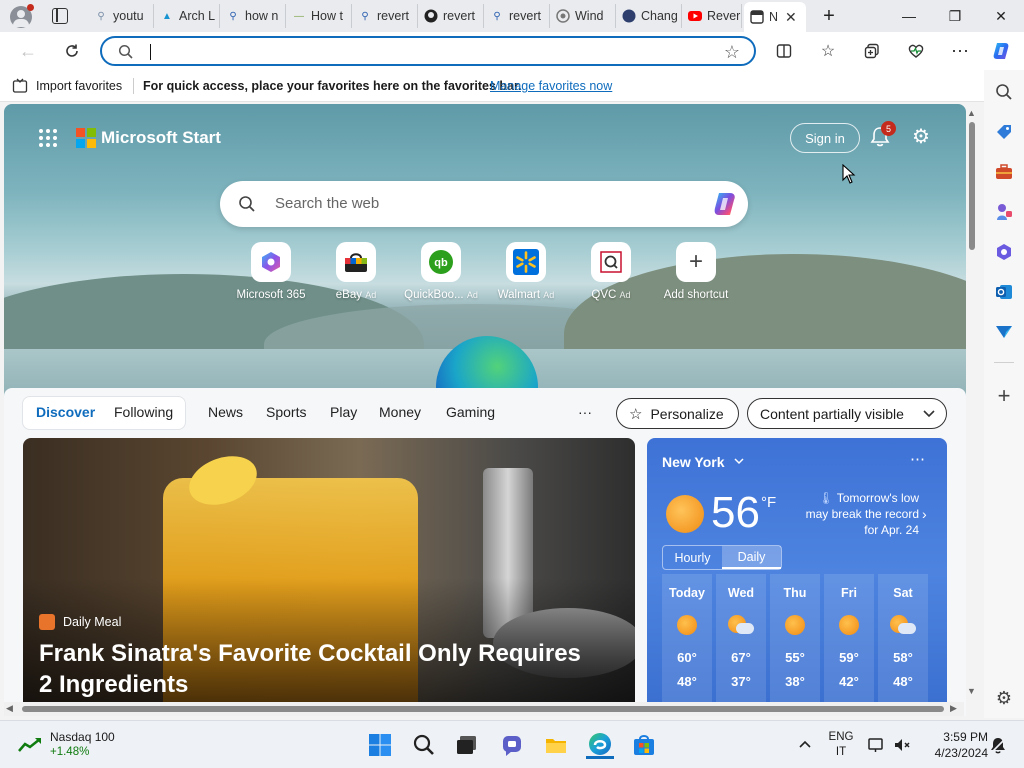 The height and width of the screenshot is (768, 1024). What do you see at coordinates (1004, 395) in the screenshot?
I see `add-sidebar-app-icon: +` at bounding box center [1004, 395].